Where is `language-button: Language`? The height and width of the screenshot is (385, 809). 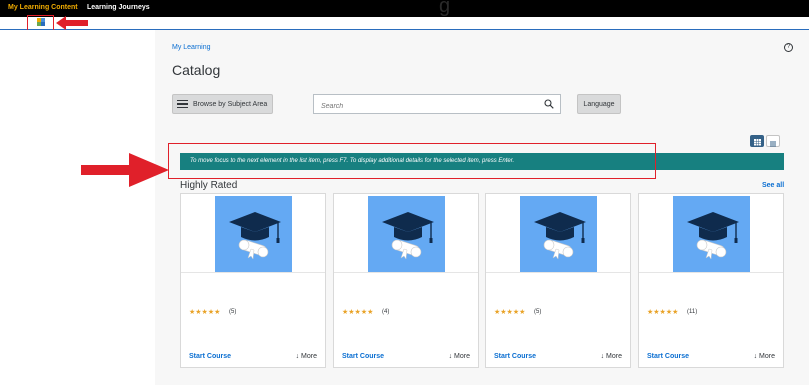 language-button: Language is located at coordinates (599, 104).